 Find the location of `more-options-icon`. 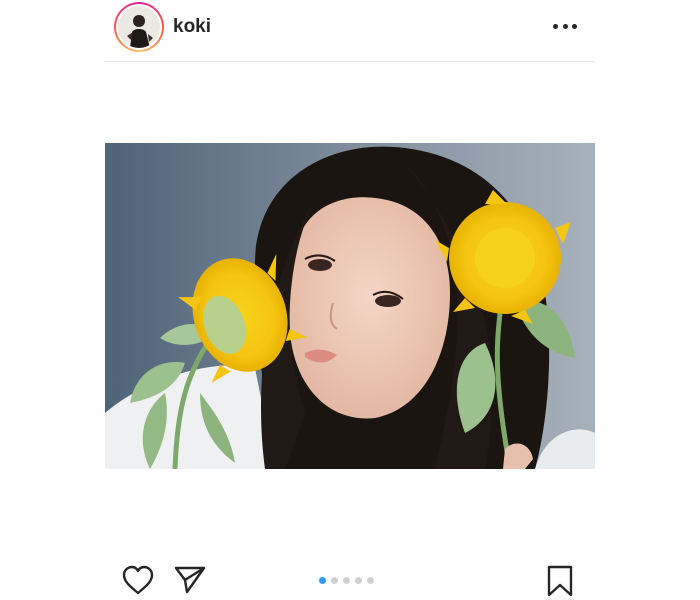

more-options-icon is located at coordinates (565, 26).